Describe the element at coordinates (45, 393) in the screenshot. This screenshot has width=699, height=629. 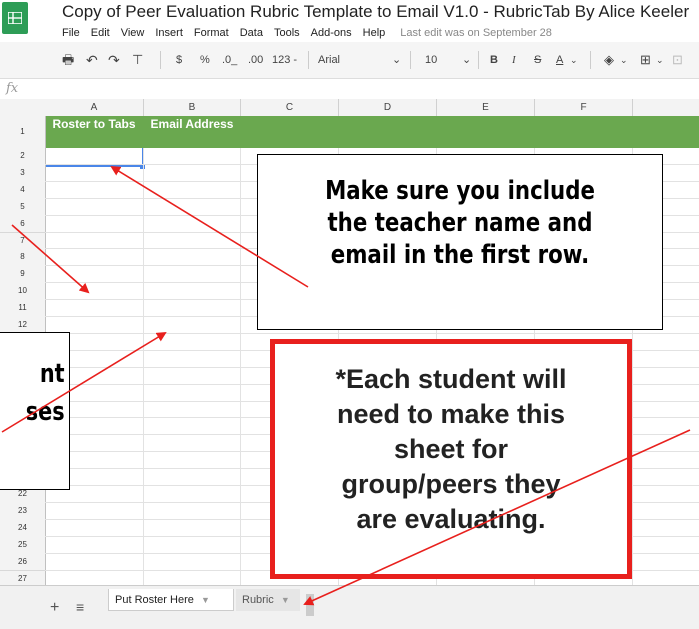
I see `left-note-text: nt ses` at that location.